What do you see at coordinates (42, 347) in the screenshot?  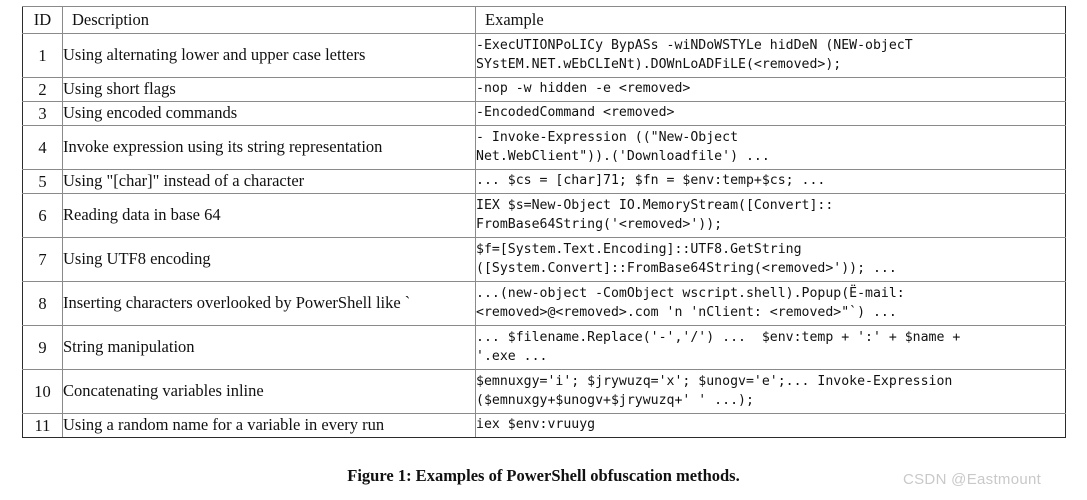 I see `cell-id: 9` at bounding box center [42, 347].